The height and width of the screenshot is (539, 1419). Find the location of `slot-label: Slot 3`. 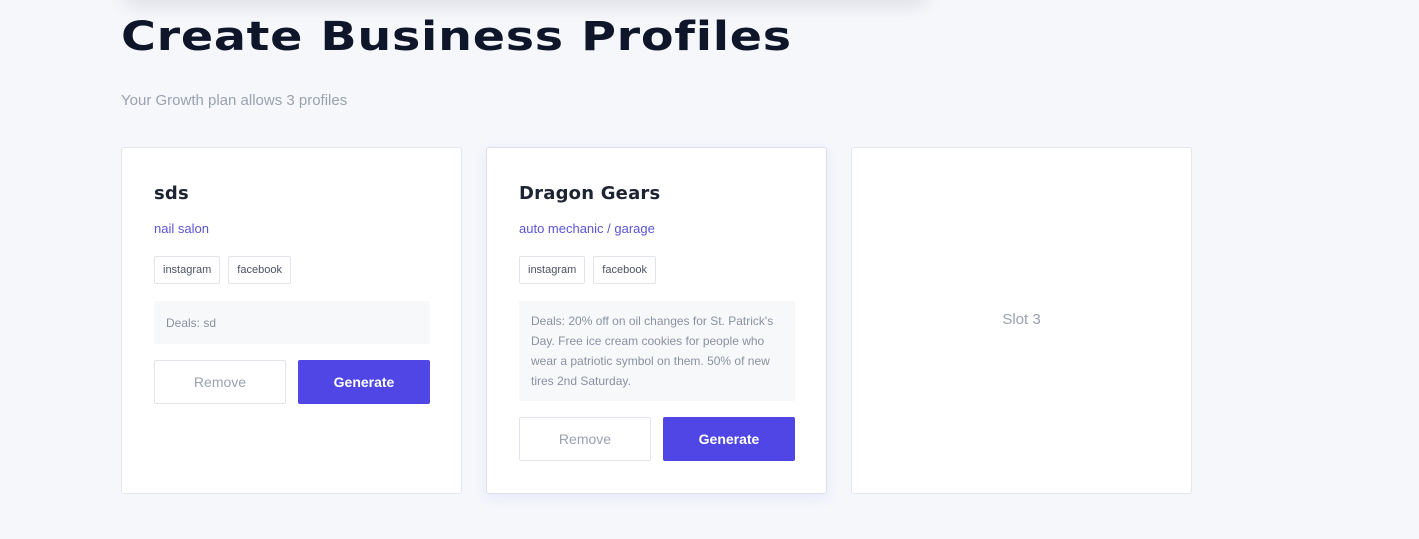

slot-label: Slot 3 is located at coordinates (1021, 319).